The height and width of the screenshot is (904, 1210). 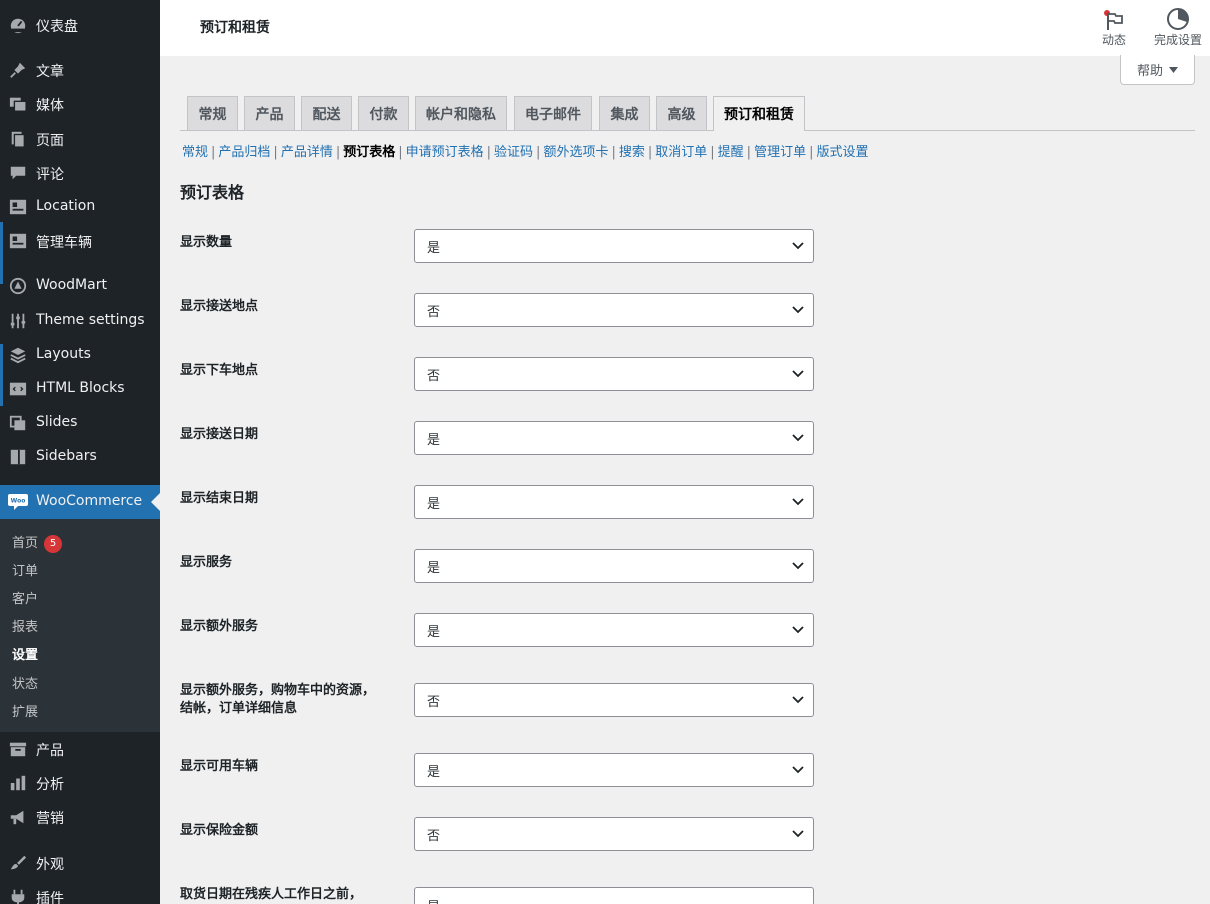 What do you see at coordinates (80, 749) in the screenshot?
I see `sidebar-item-products: 产品` at bounding box center [80, 749].